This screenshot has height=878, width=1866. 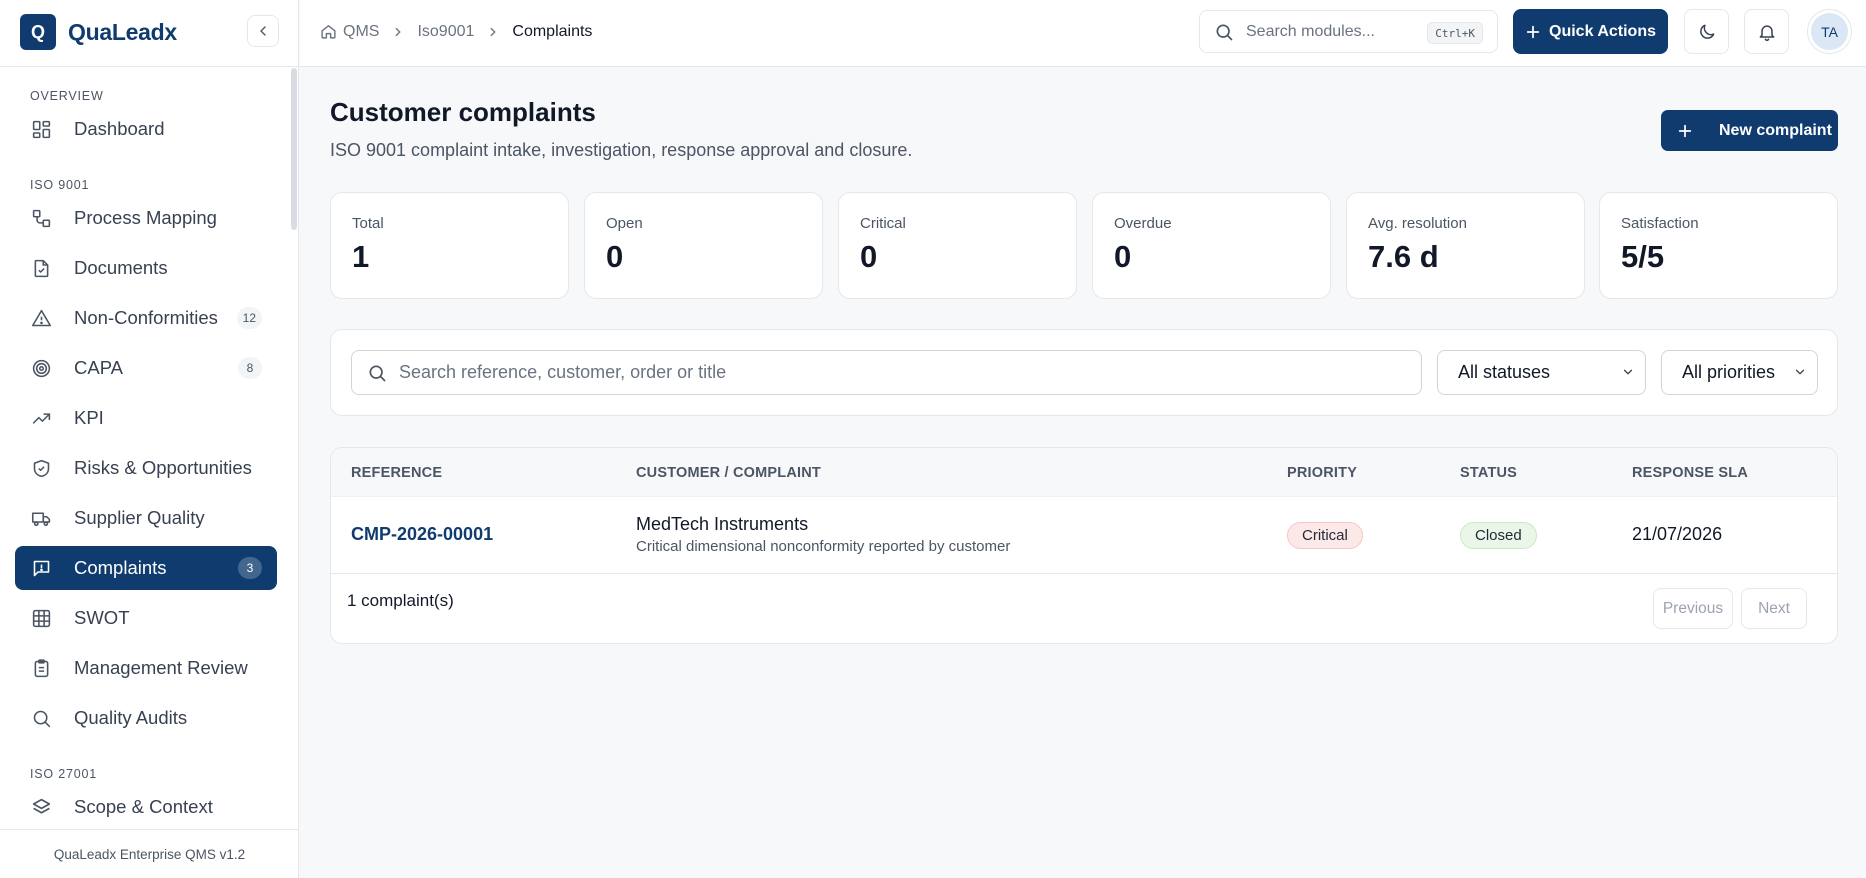 I want to click on column-header-customer: CUSTOMER / COMPLAINT, so click(x=728, y=473).